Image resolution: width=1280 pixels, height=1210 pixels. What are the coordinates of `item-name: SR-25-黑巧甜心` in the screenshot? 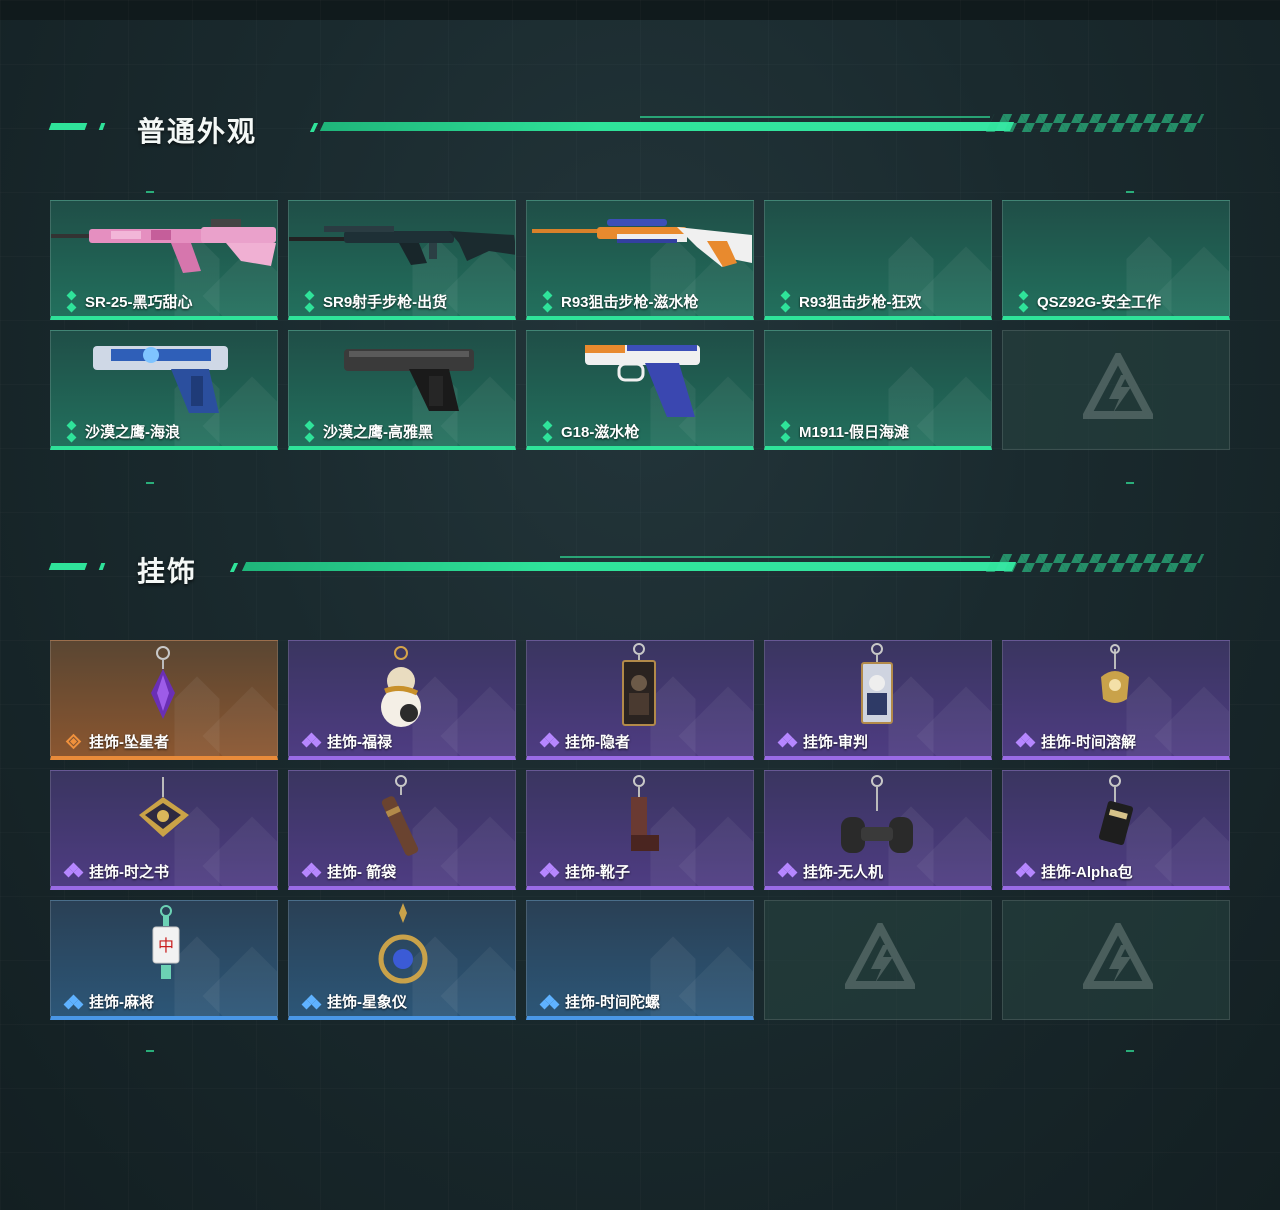 It's located at (139, 302).